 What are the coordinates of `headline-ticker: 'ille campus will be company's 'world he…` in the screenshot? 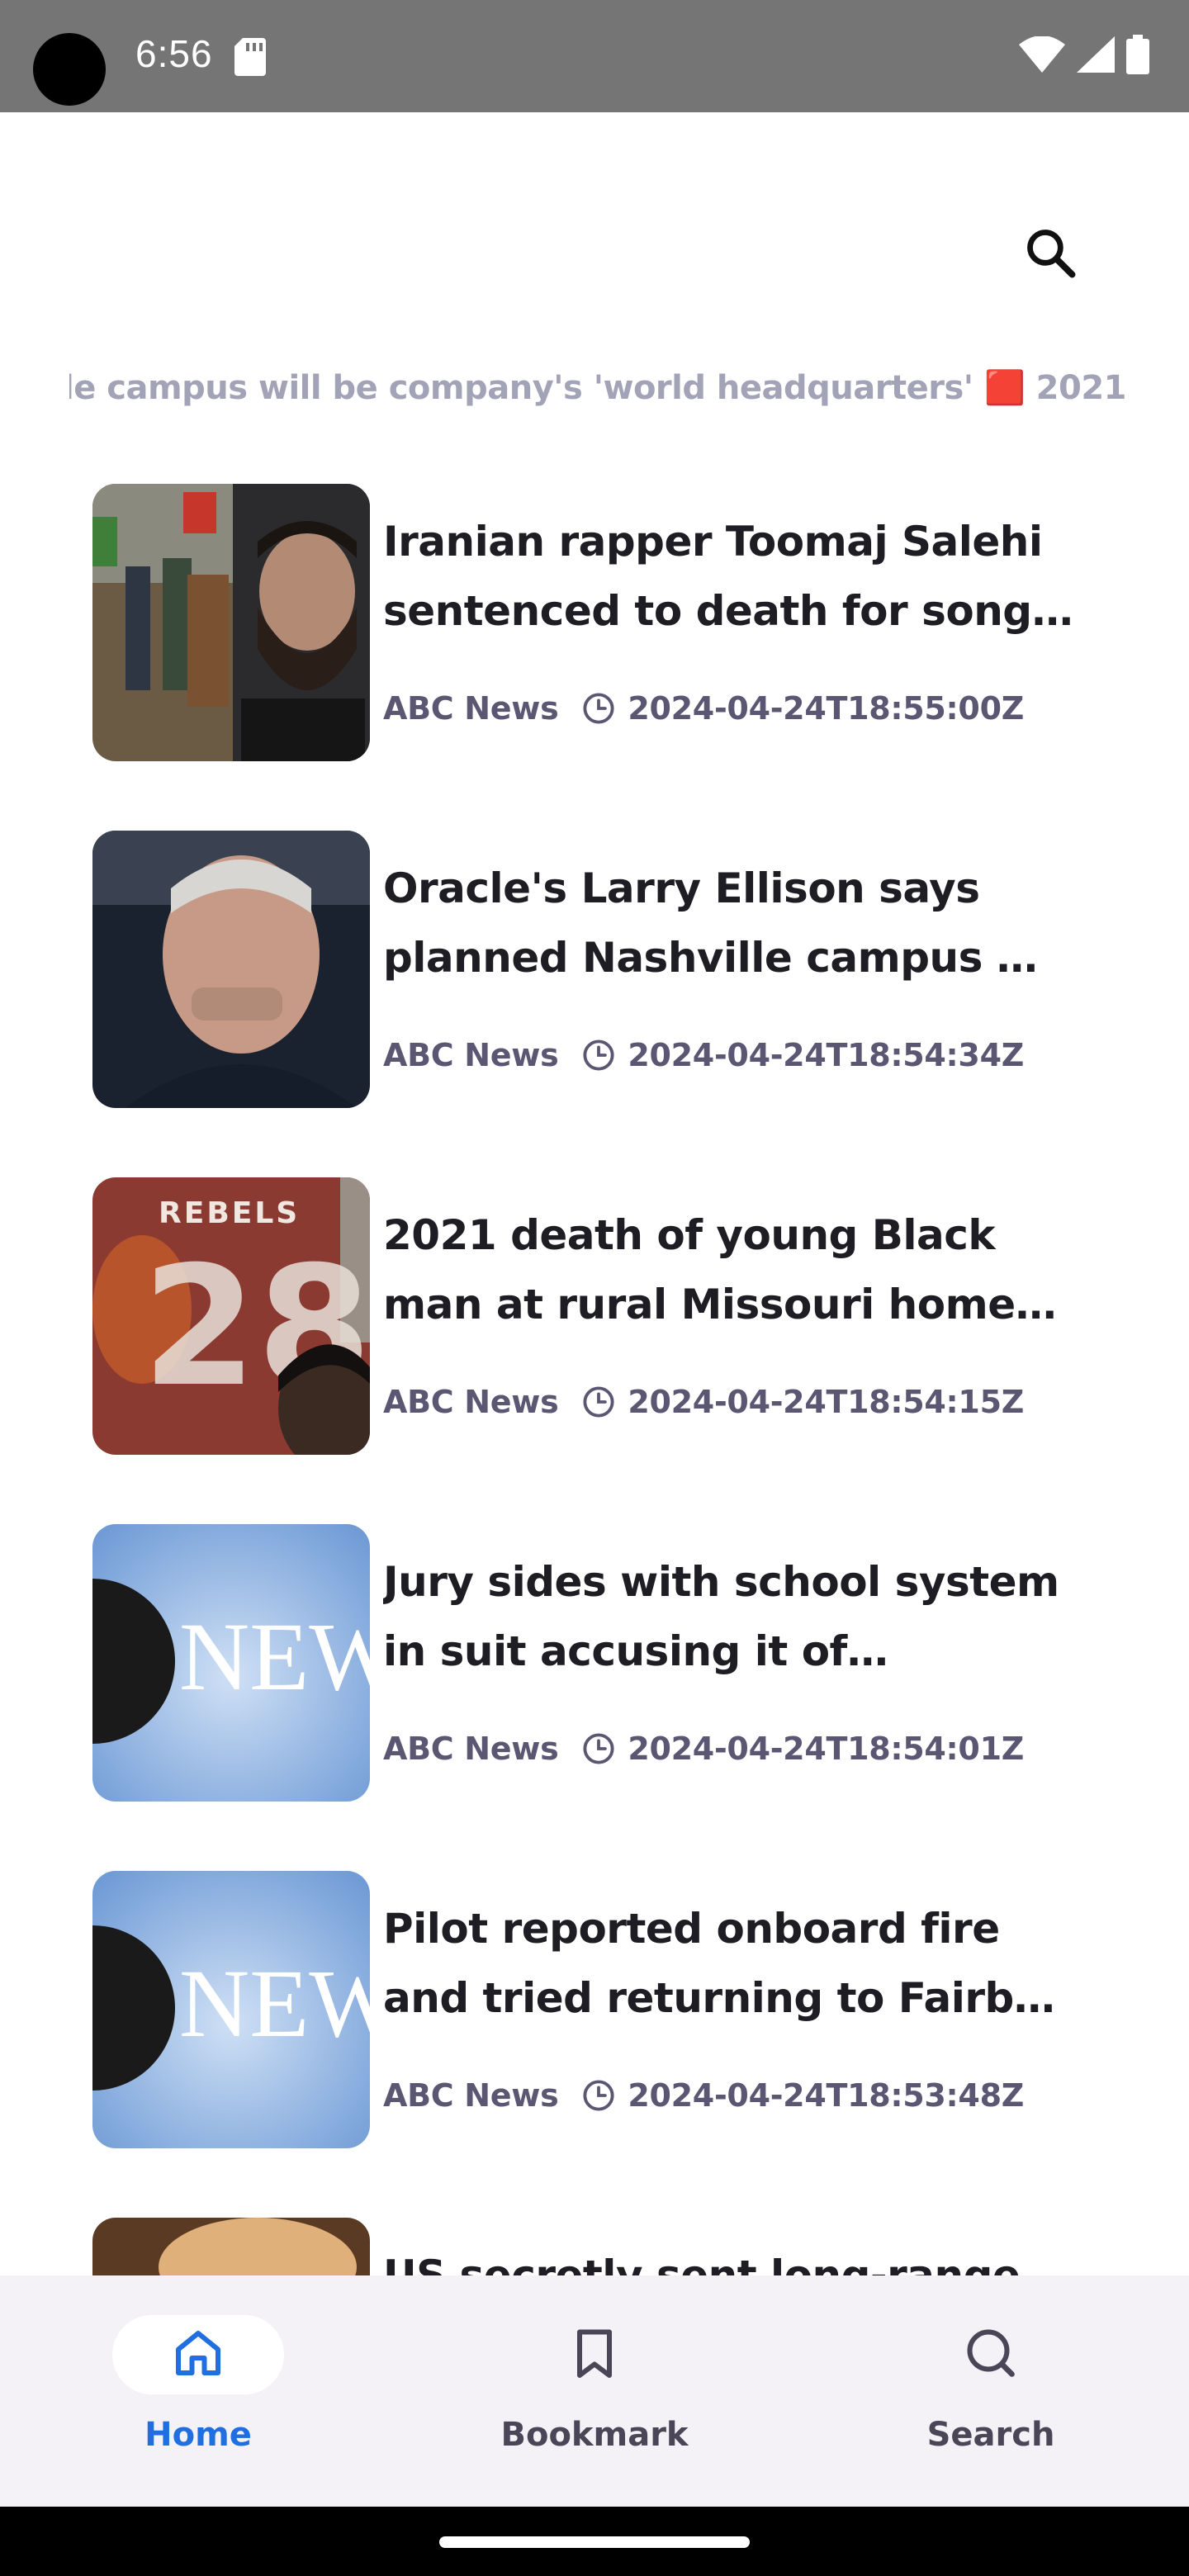 It's located at (597, 392).